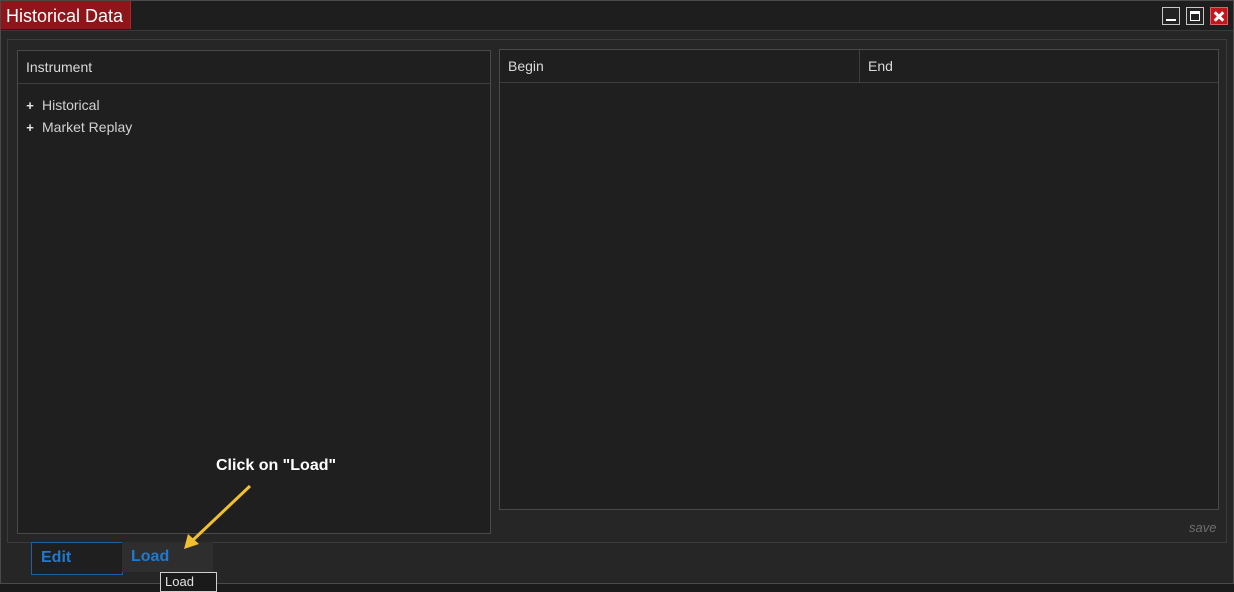  I want to click on end-column-header: End, so click(1039, 66).